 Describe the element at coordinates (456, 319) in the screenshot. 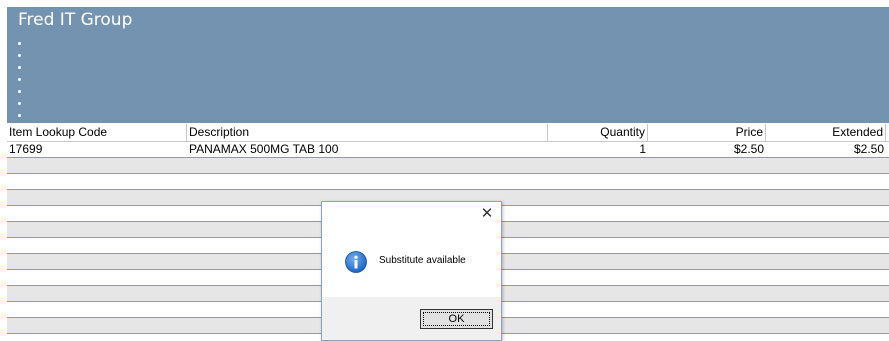

I see `ok-button: OK` at that location.